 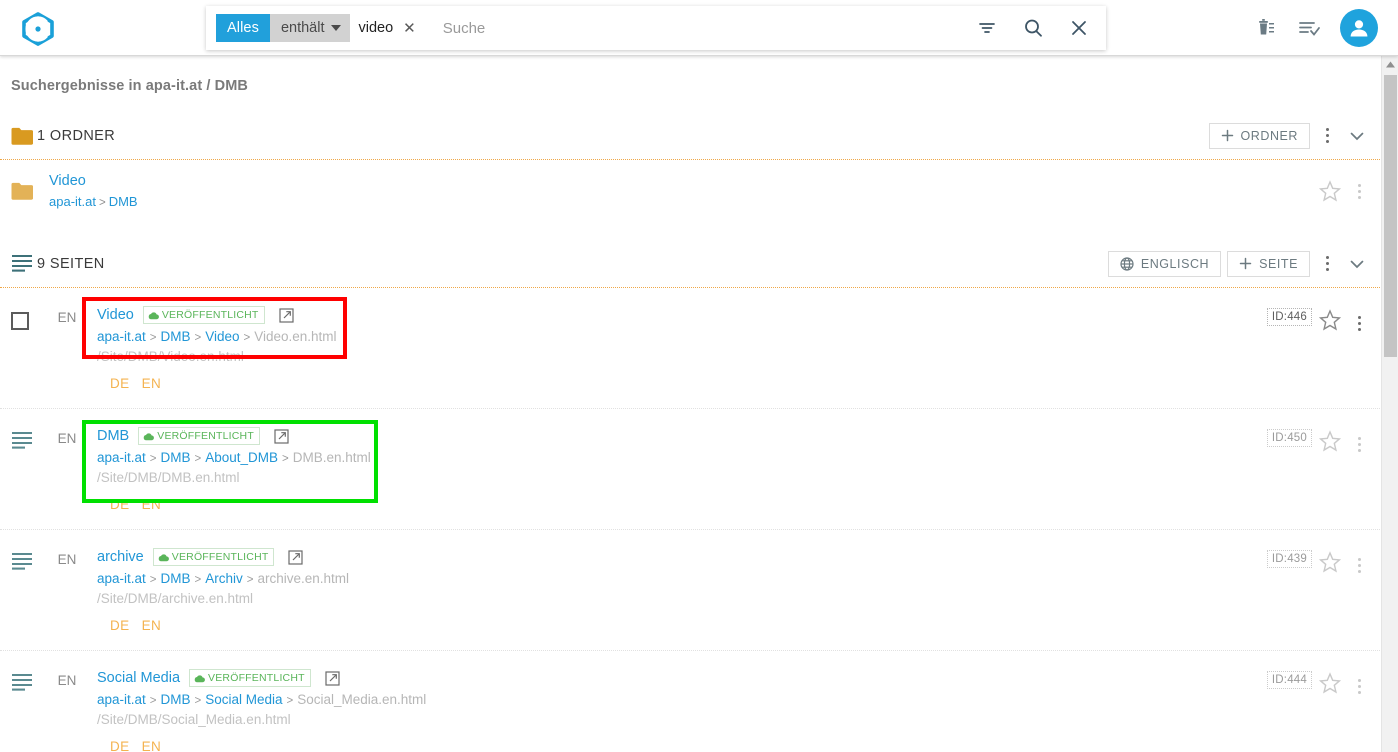 What do you see at coordinates (1245, 263) in the screenshot?
I see `plus-icon` at bounding box center [1245, 263].